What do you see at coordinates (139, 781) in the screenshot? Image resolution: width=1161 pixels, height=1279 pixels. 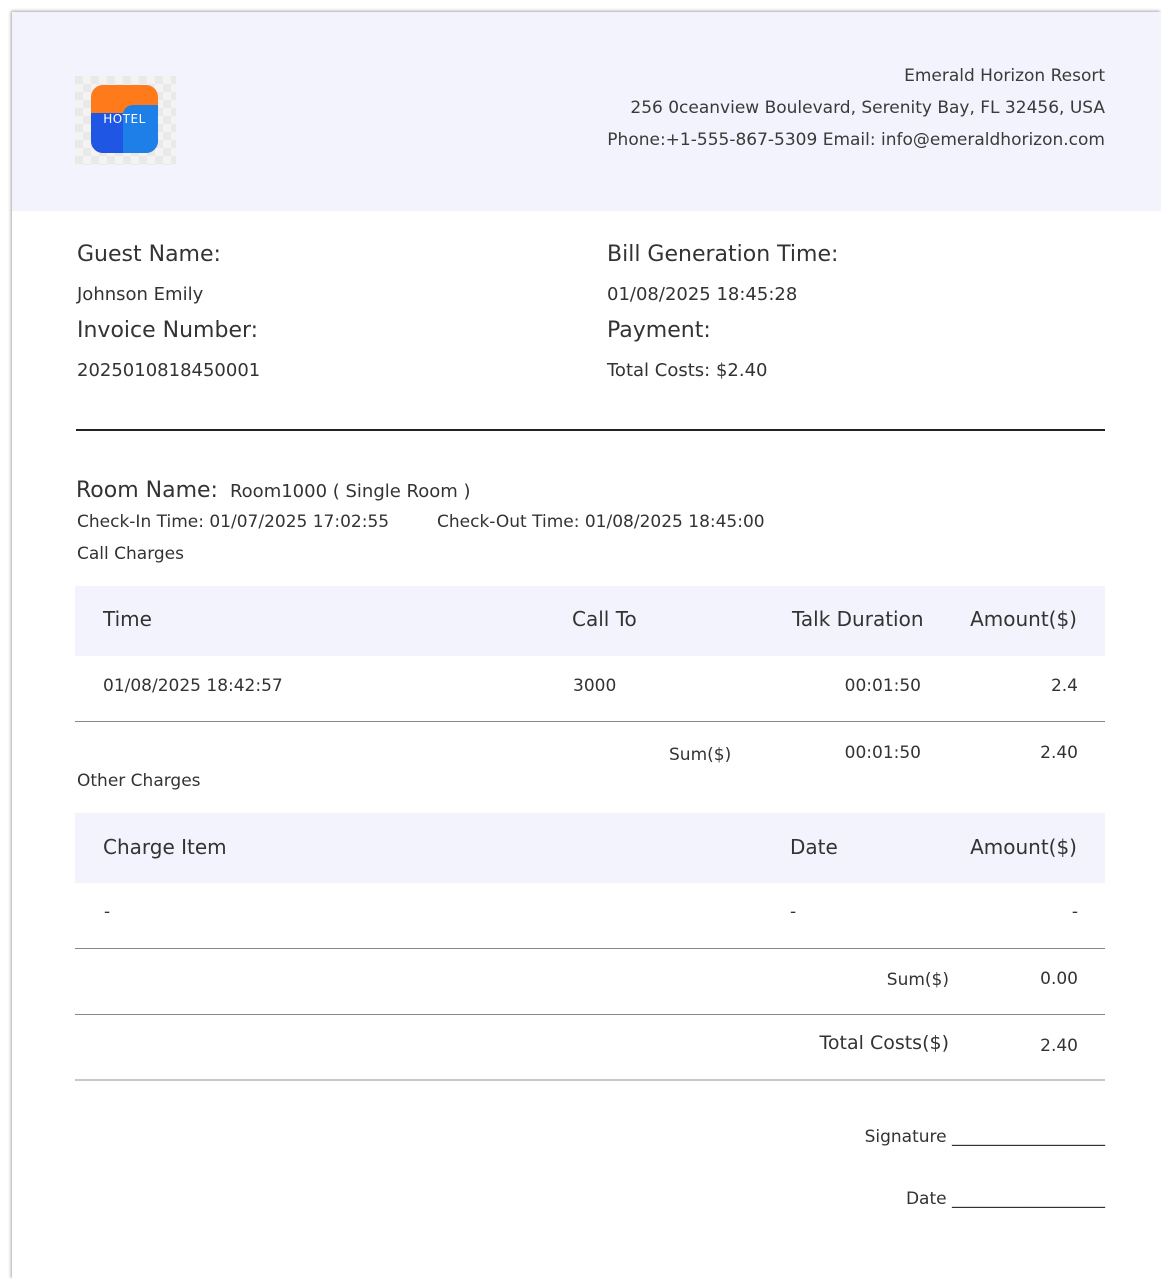 I see `other-charges-title: Other Charges` at bounding box center [139, 781].